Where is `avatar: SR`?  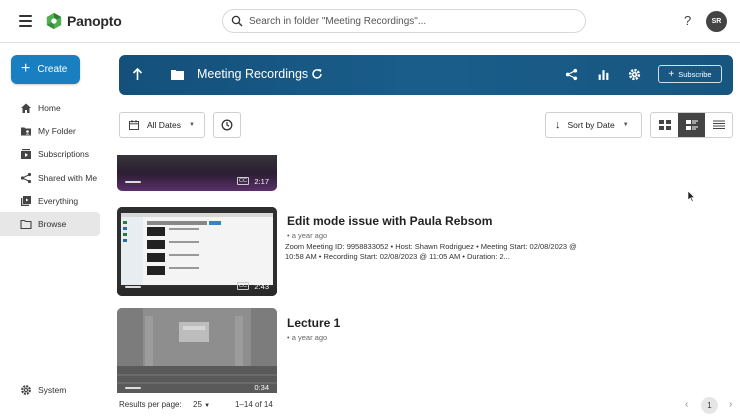
avatar: SR is located at coordinates (716, 21).